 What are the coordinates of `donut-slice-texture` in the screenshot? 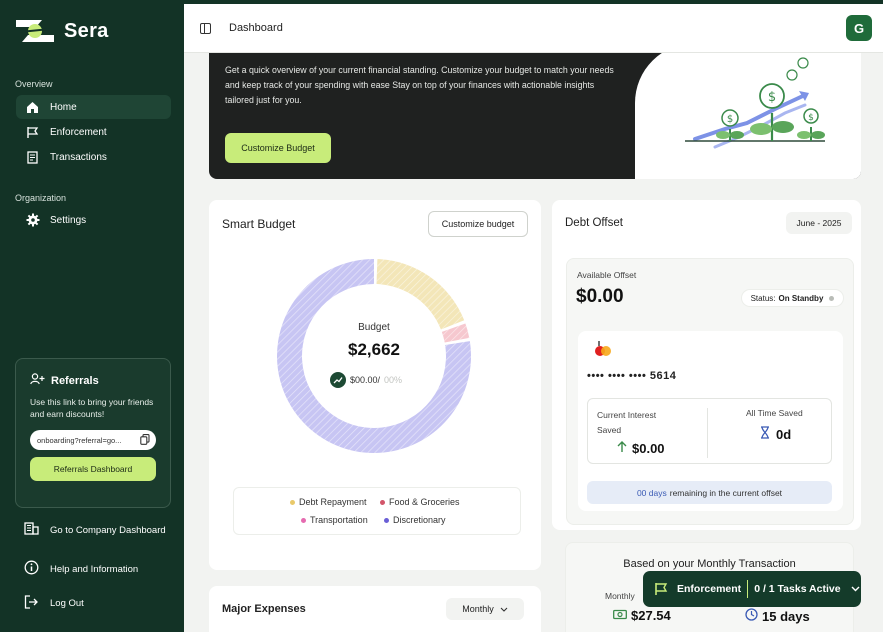 It's located at (420, 294).